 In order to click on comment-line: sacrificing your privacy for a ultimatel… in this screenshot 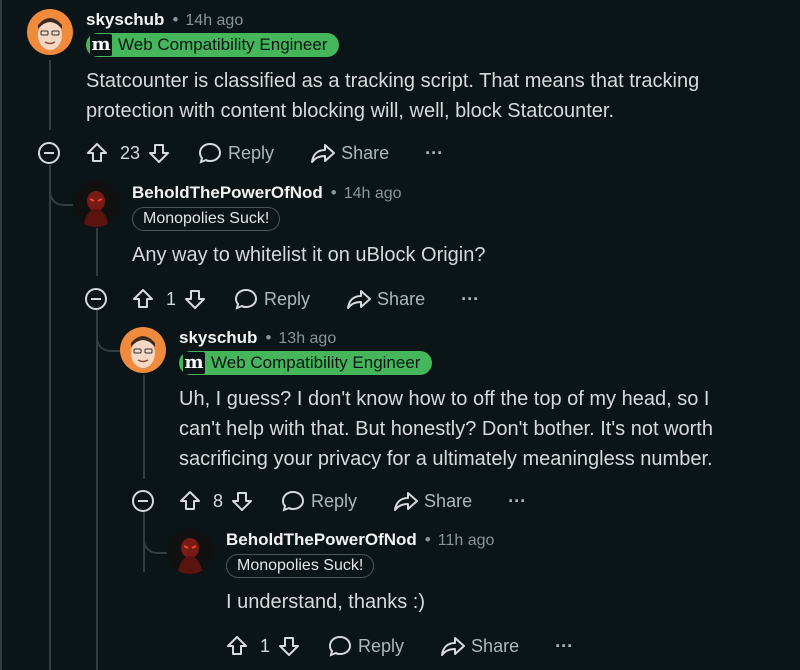, I will do `click(446, 459)`.